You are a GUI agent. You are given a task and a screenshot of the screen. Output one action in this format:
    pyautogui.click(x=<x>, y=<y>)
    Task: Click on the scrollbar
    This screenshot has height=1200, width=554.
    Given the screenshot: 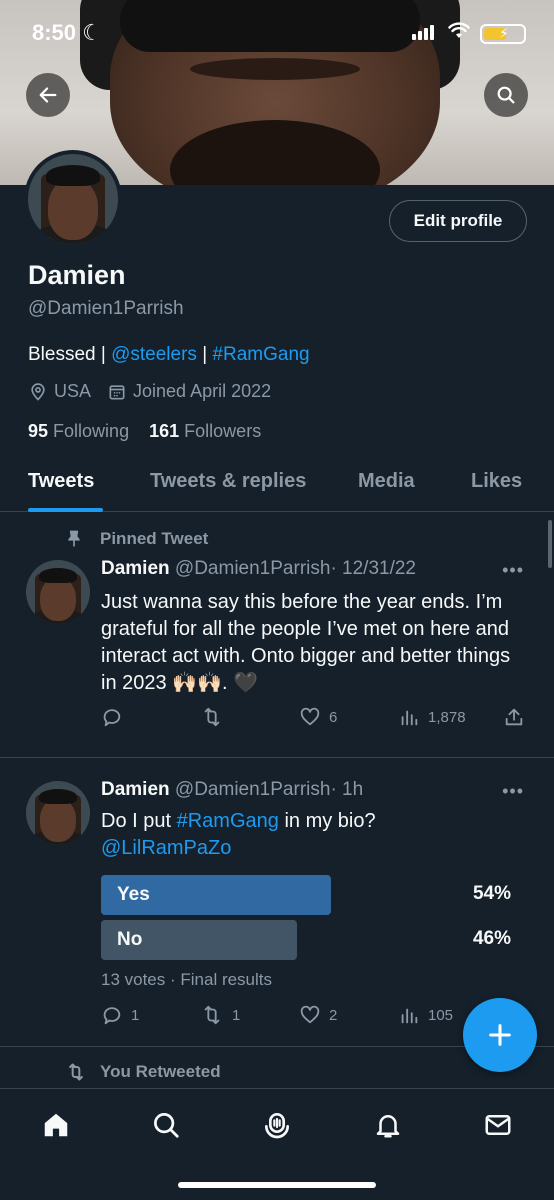 What is the action you would take?
    pyautogui.click(x=550, y=544)
    